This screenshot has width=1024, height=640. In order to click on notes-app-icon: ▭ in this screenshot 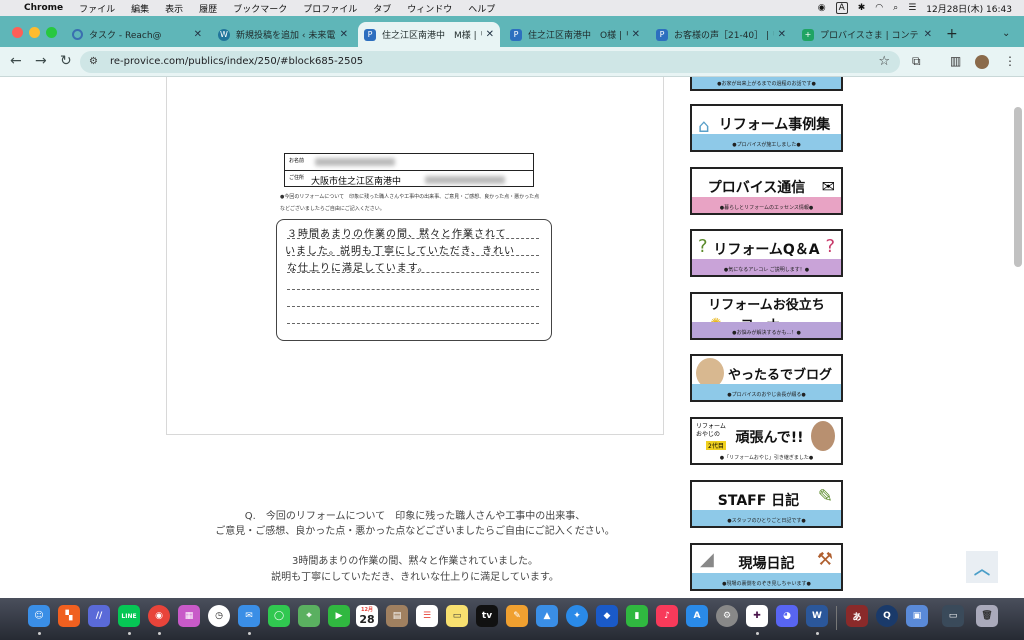, I will do `click(457, 616)`.